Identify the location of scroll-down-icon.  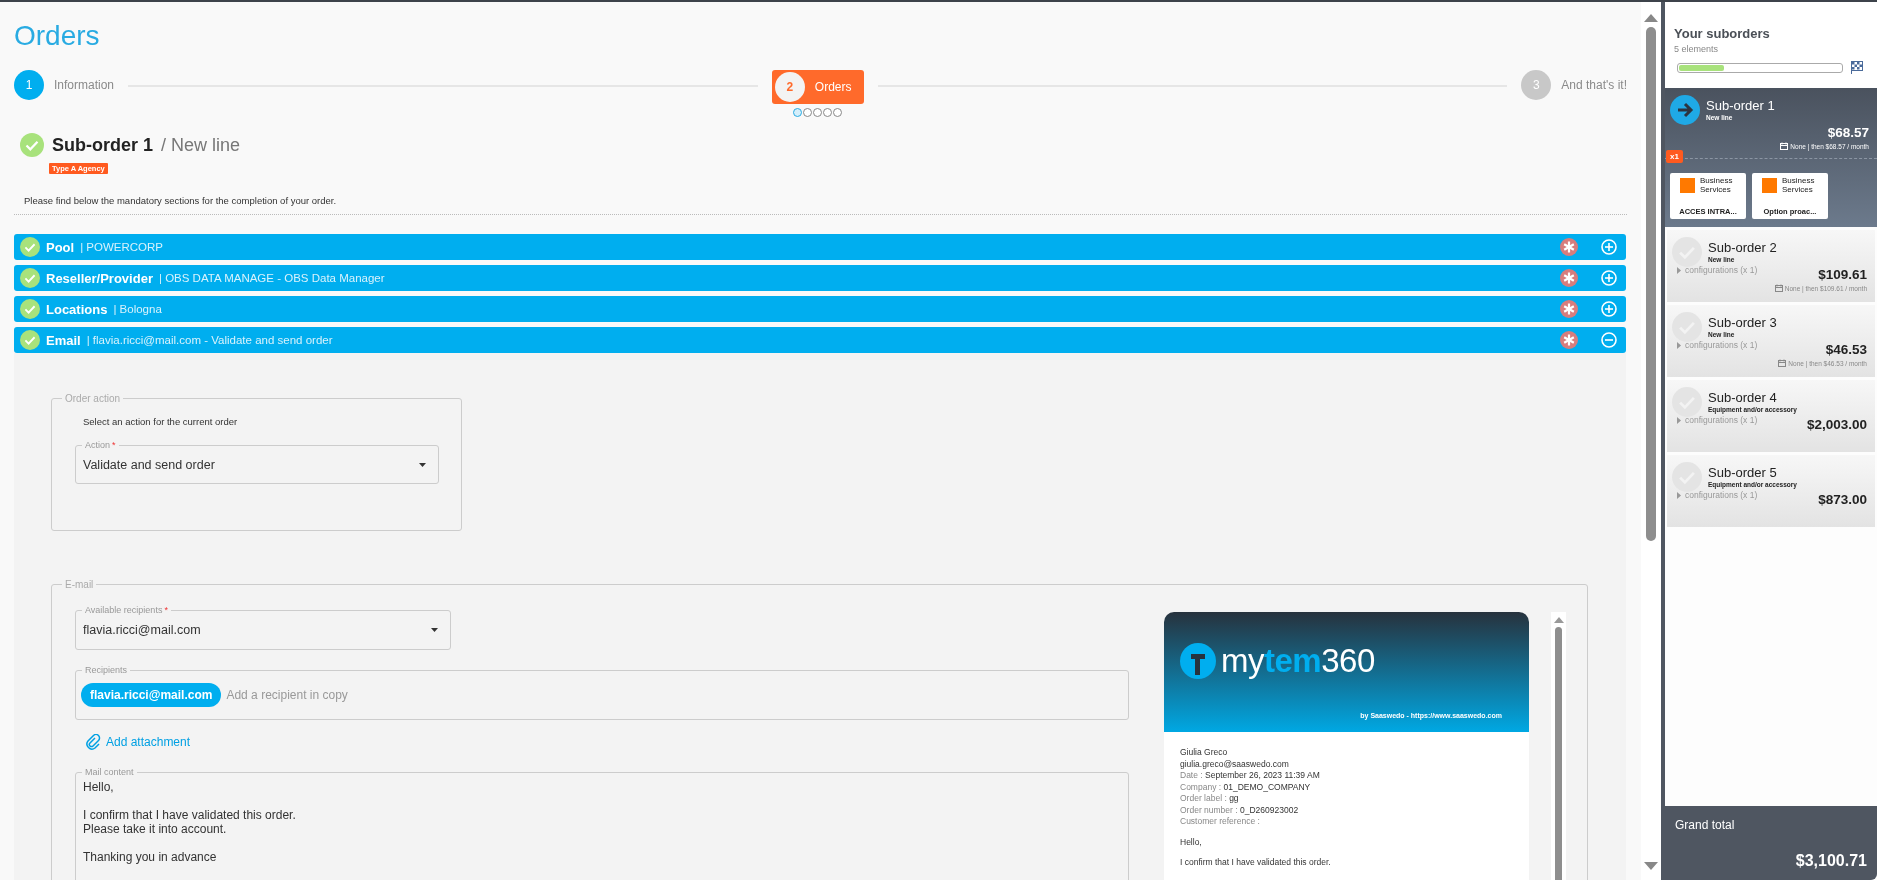
(1651, 866).